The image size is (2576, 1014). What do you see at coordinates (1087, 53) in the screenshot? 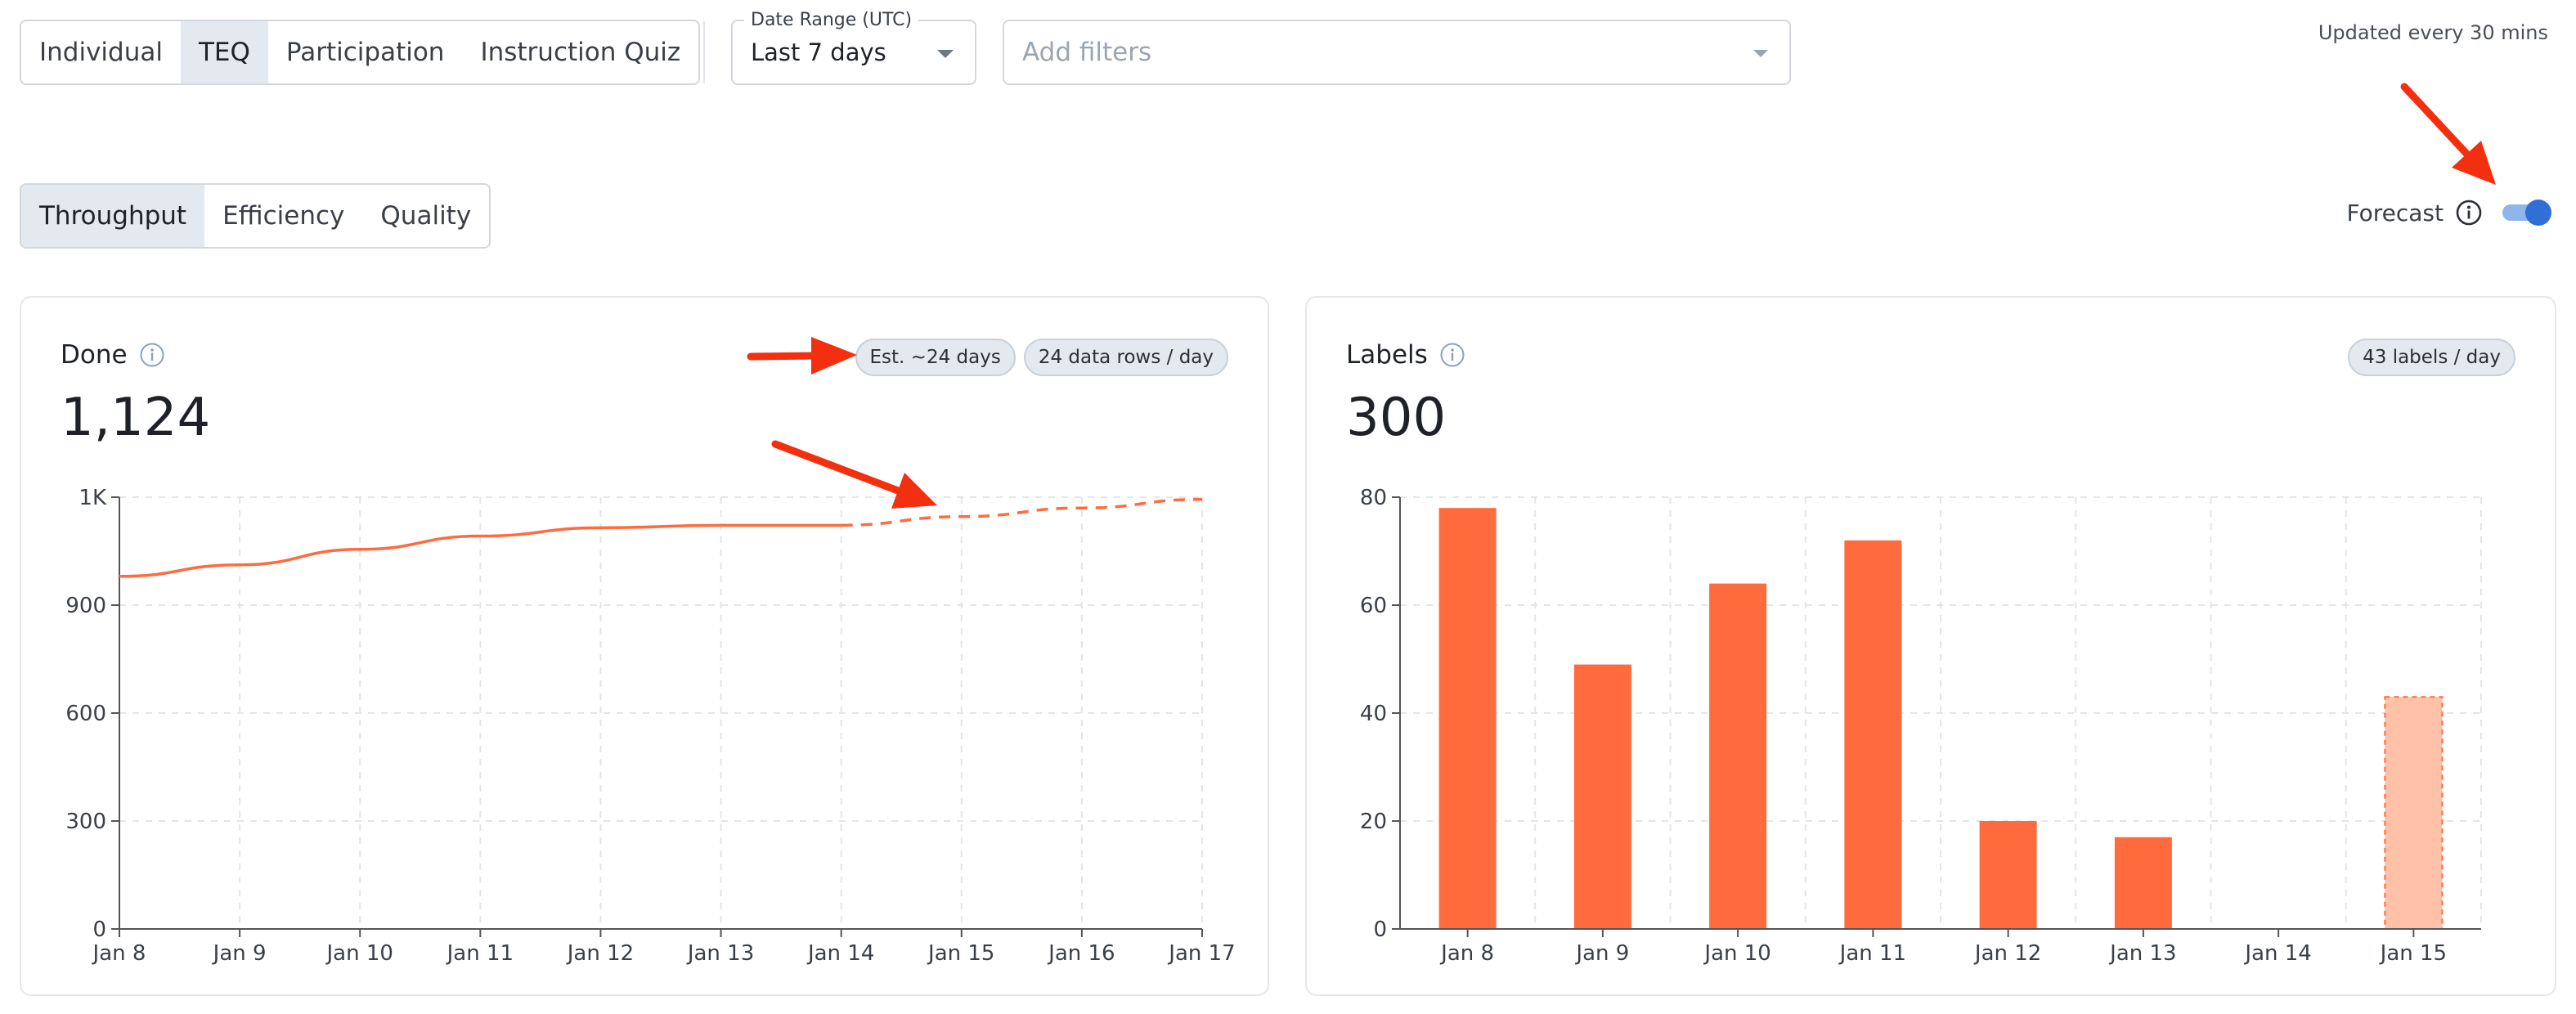
I see `filters-placeholder: Add filters` at bounding box center [1087, 53].